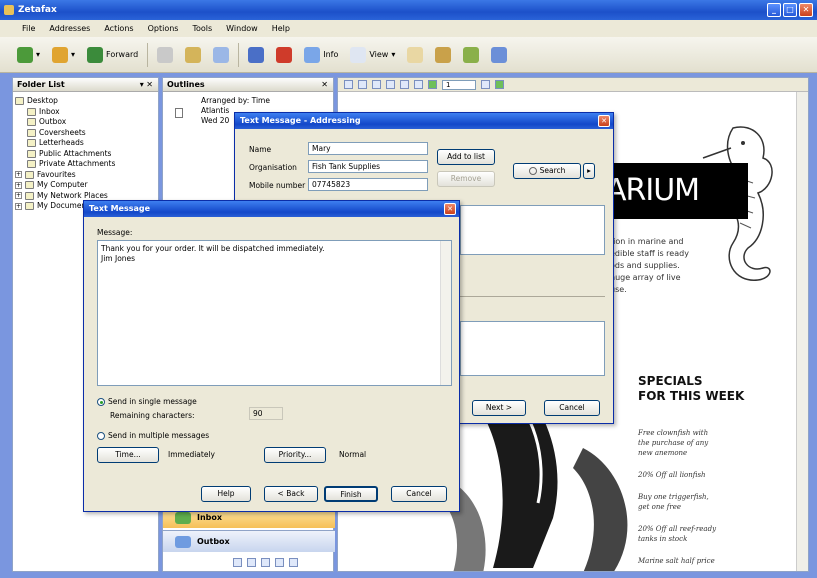 The height and width of the screenshot is (578, 817). What do you see at coordinates (153, 435) in the screenshot?
I see `multiple-messages-option: Send in multiple messages` at bounding box center [153, 435].